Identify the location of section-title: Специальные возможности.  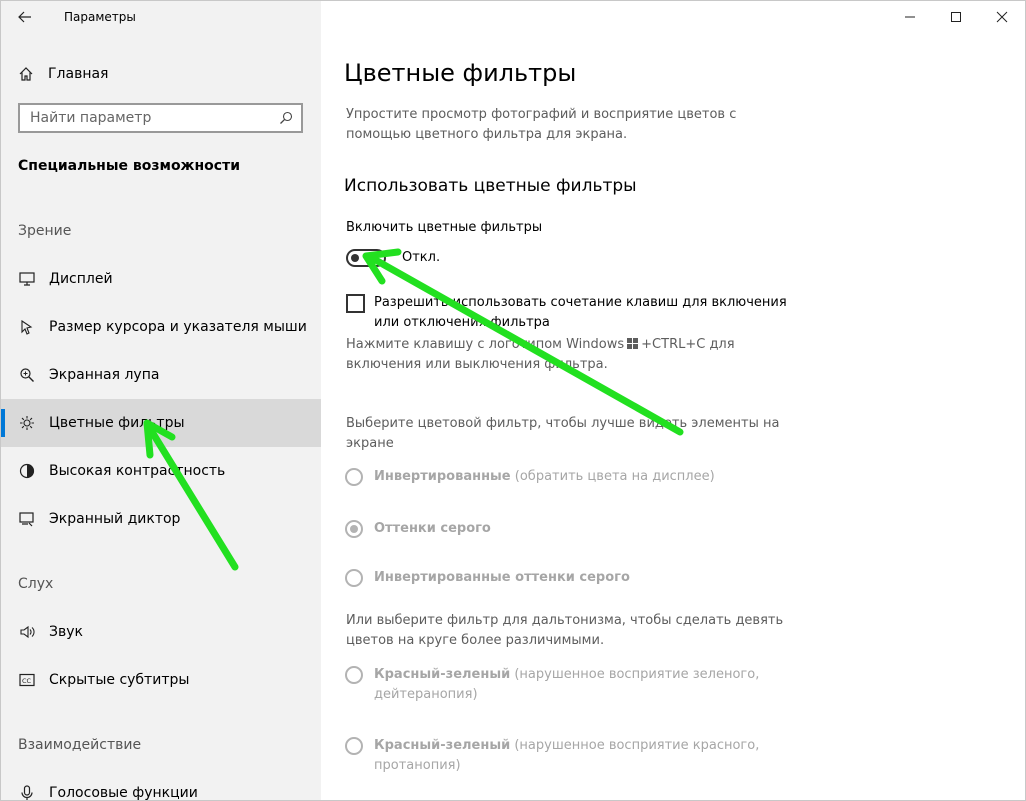
(129, 166).